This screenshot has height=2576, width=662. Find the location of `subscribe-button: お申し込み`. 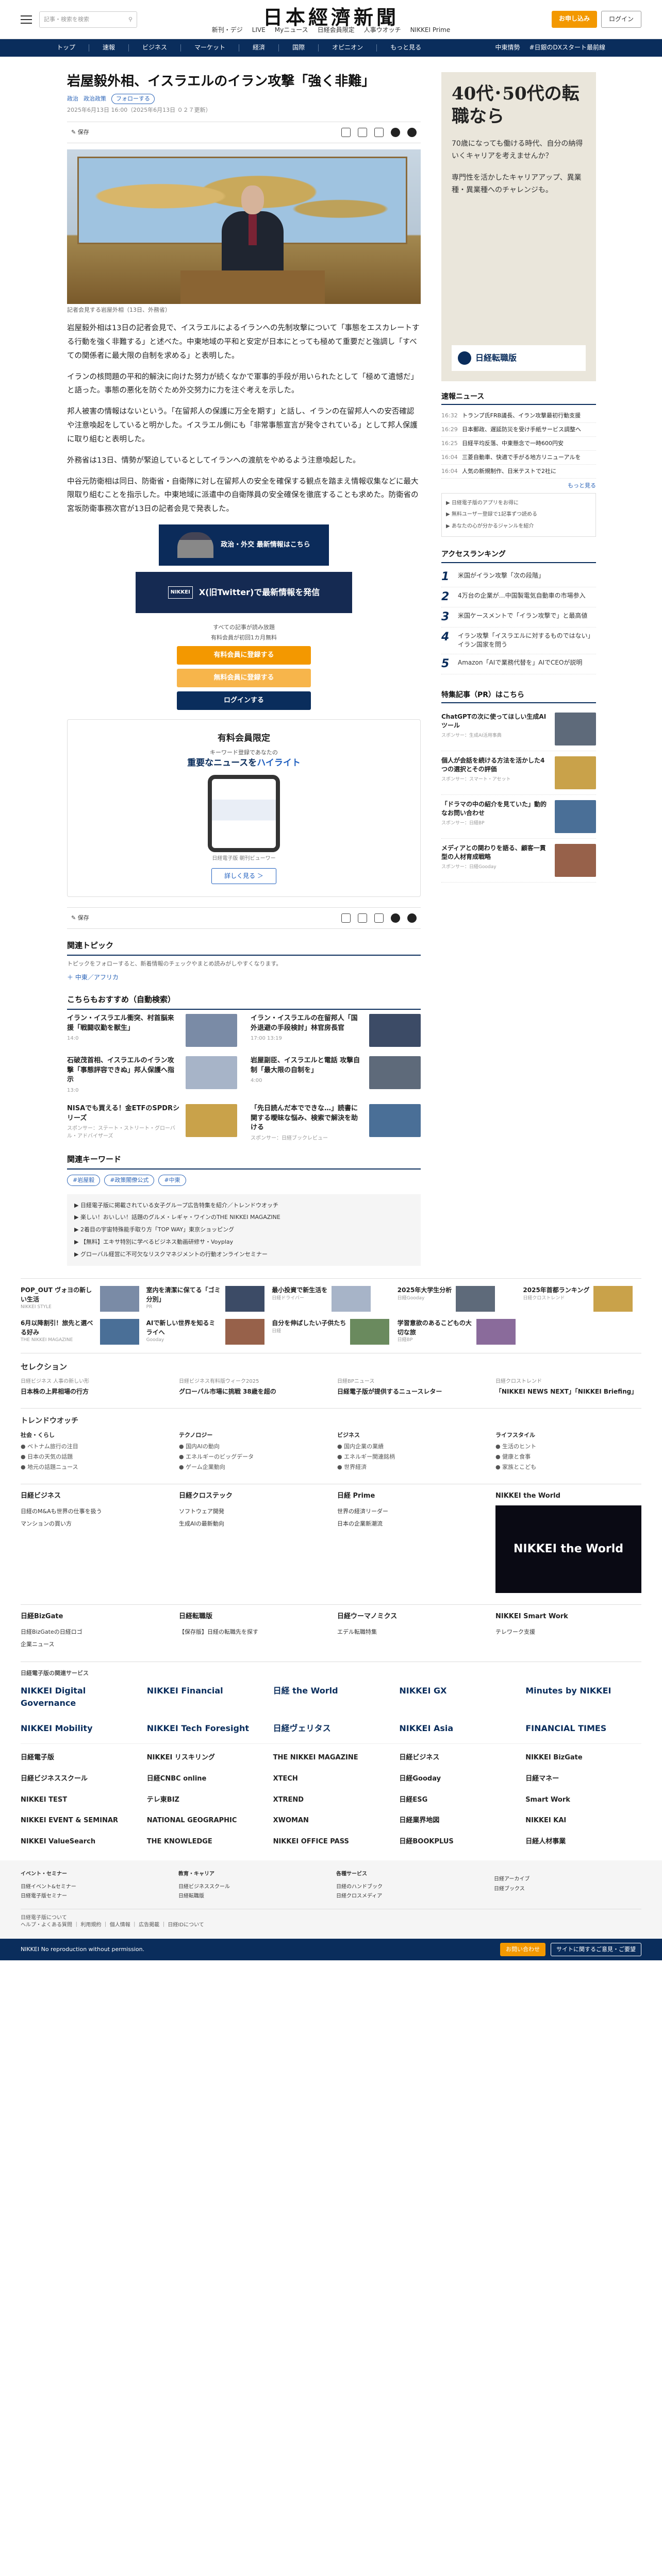

subscribe-button: お申し込み is located at coordinates (574, 19).